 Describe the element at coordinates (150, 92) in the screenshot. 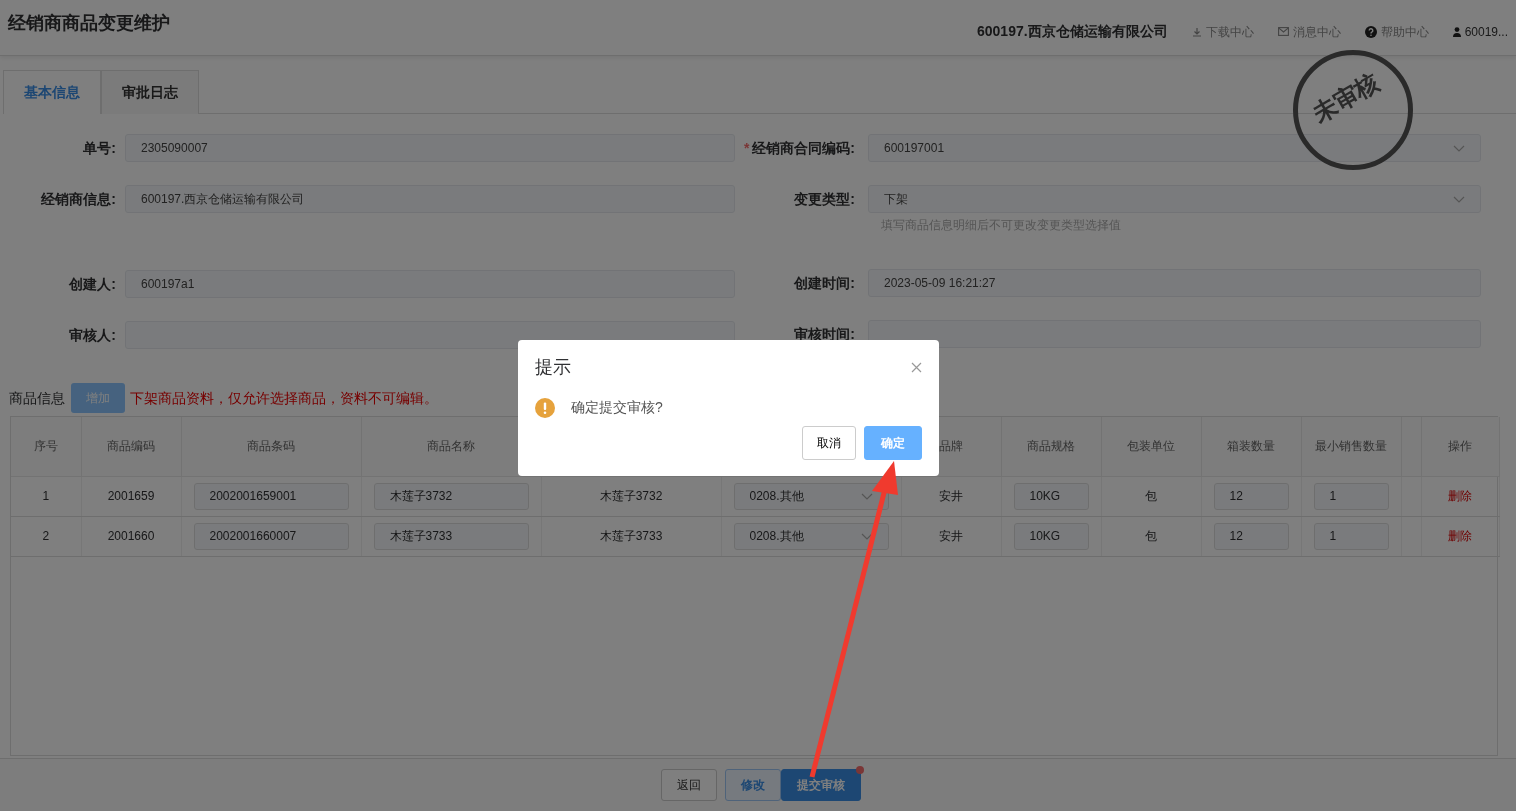

I see `tab: 审批日志` at that location.